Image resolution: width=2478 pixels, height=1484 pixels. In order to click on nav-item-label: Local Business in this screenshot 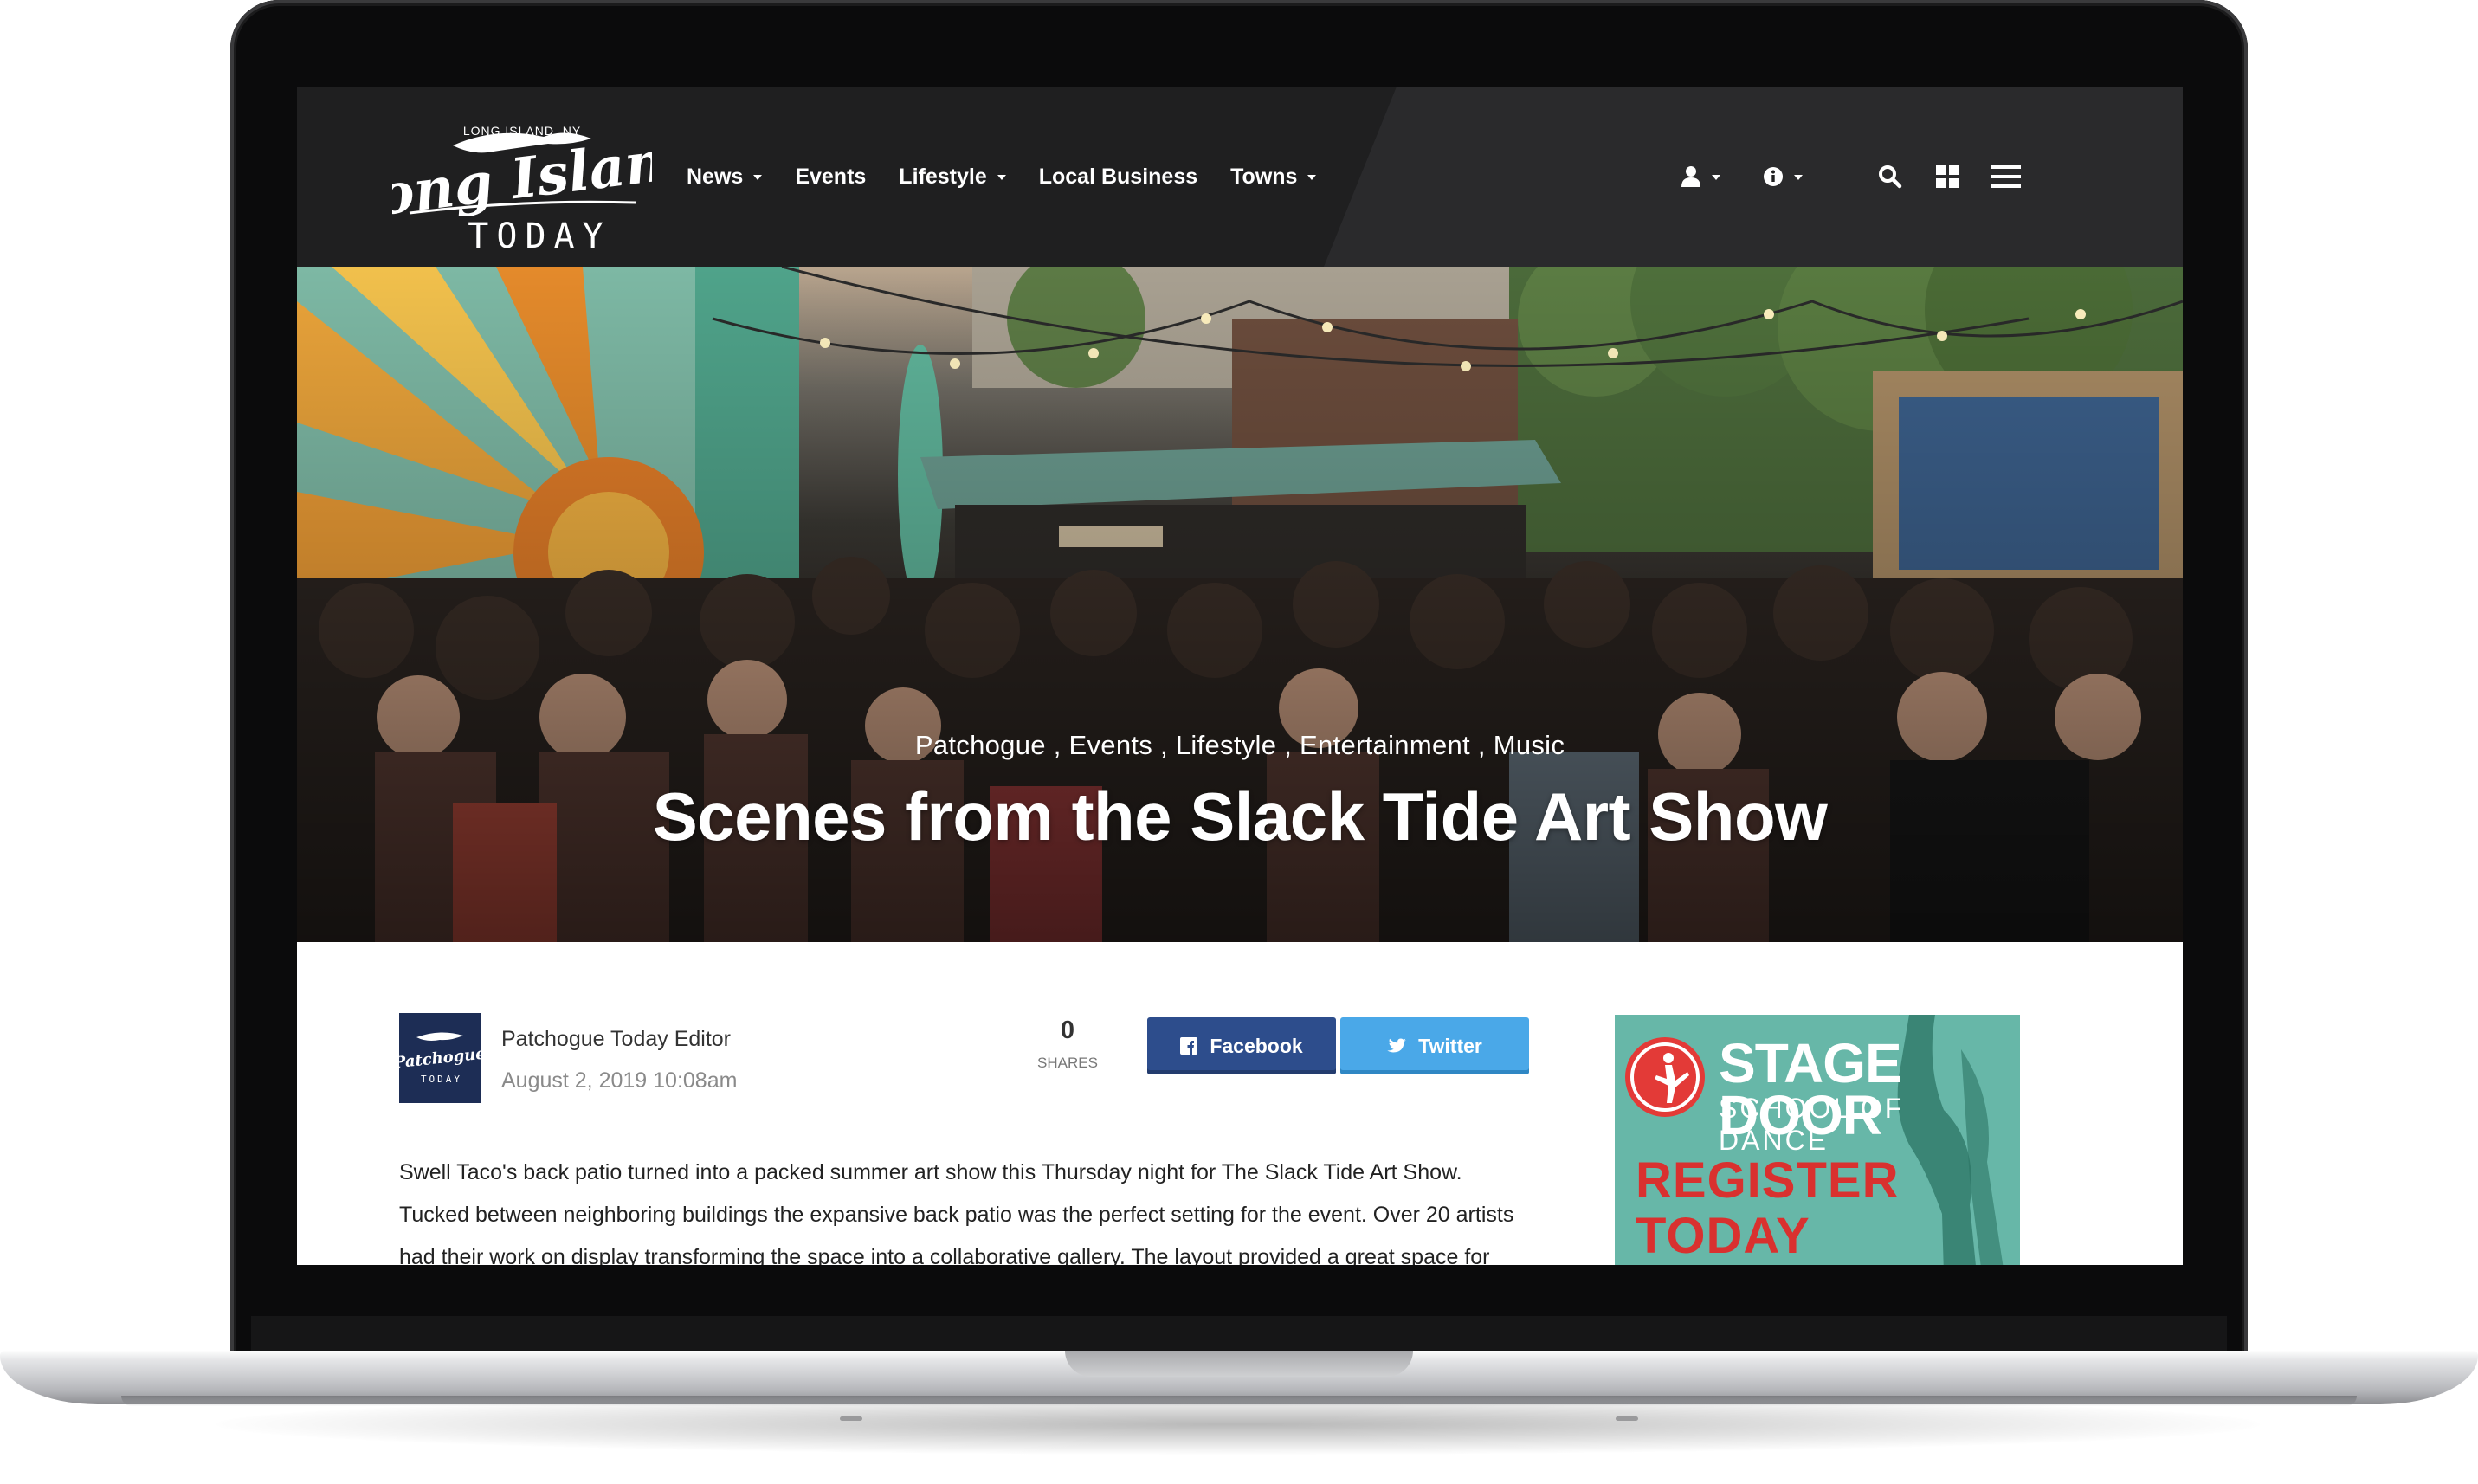, I will do `click(1118, 176)`.